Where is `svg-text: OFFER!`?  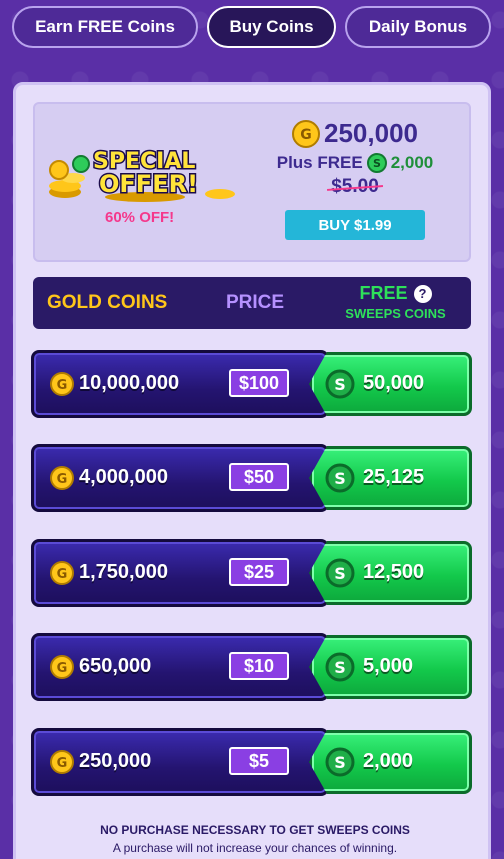
svg-text: OFFER! is located at coordinates (148, 184).